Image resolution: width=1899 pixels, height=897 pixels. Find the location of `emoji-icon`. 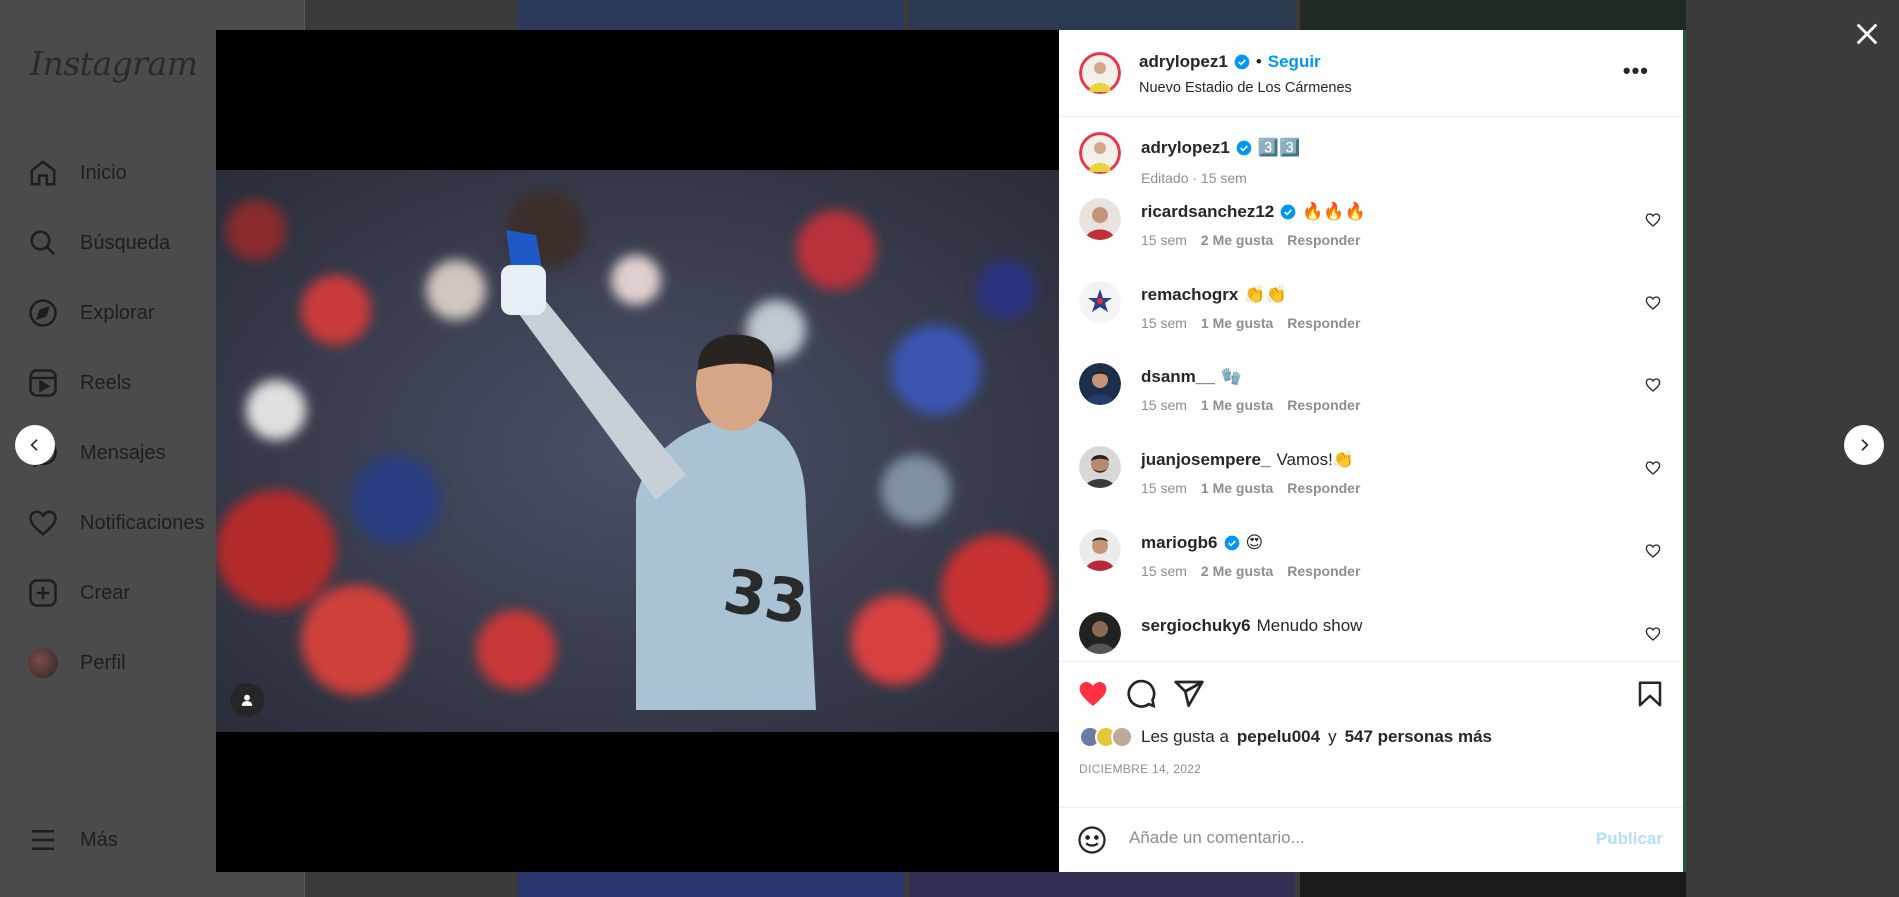

emoji-icon is located at coordinates (1092, 840).